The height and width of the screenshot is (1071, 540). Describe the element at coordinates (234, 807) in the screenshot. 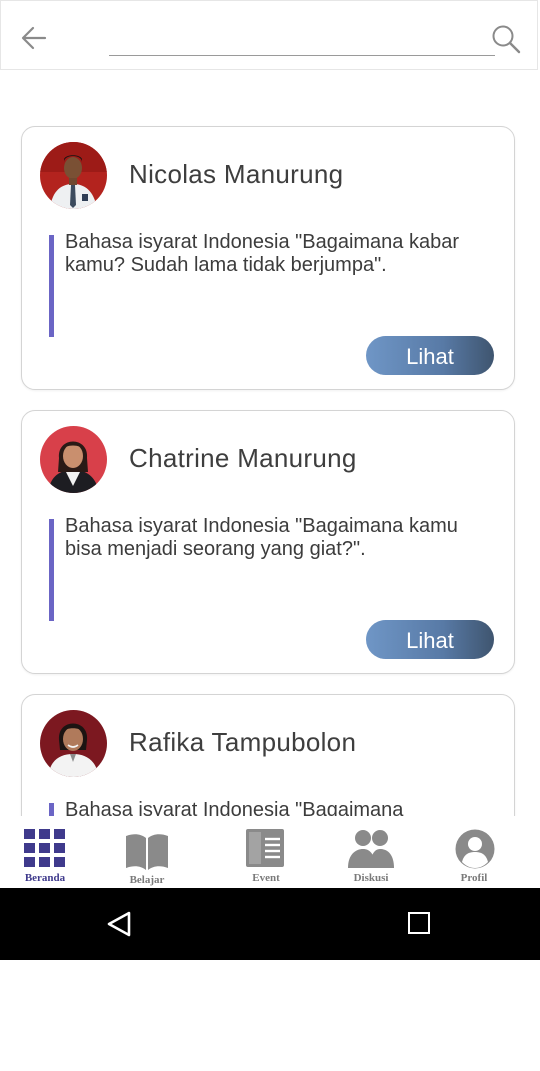

I see `post-text: Bahasa isyarat Indonesia "Bagaimana` at that location.